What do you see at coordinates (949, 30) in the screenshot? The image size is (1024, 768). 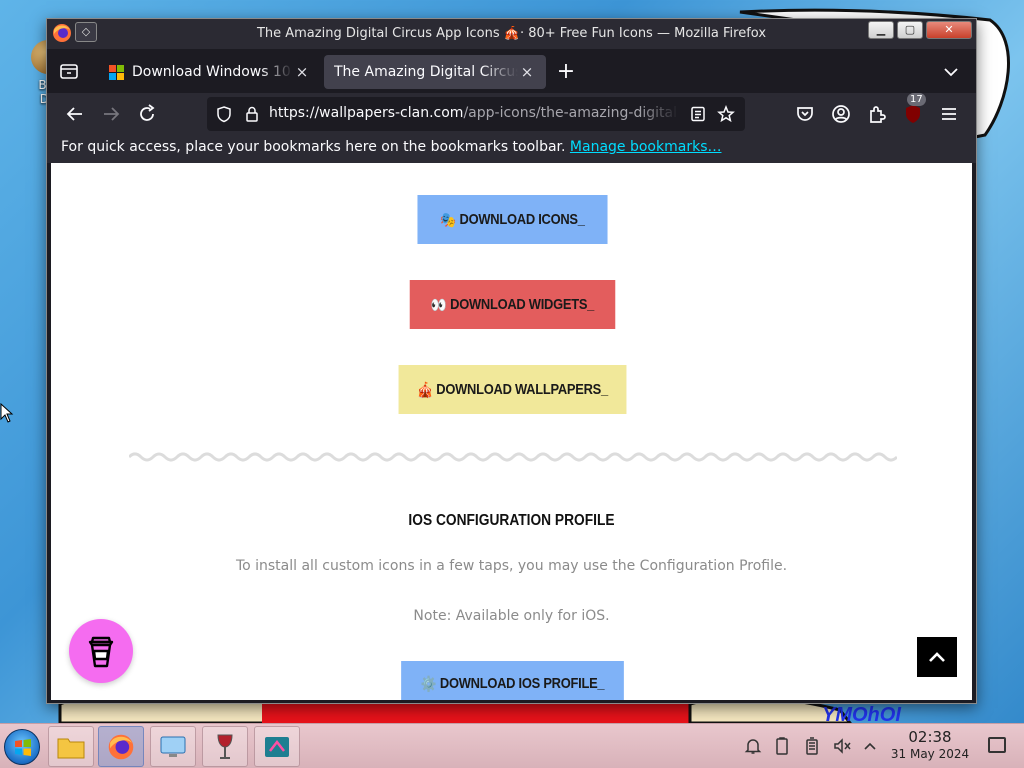 I see `close-window-button: ✕` at bounding box center [949, 30].